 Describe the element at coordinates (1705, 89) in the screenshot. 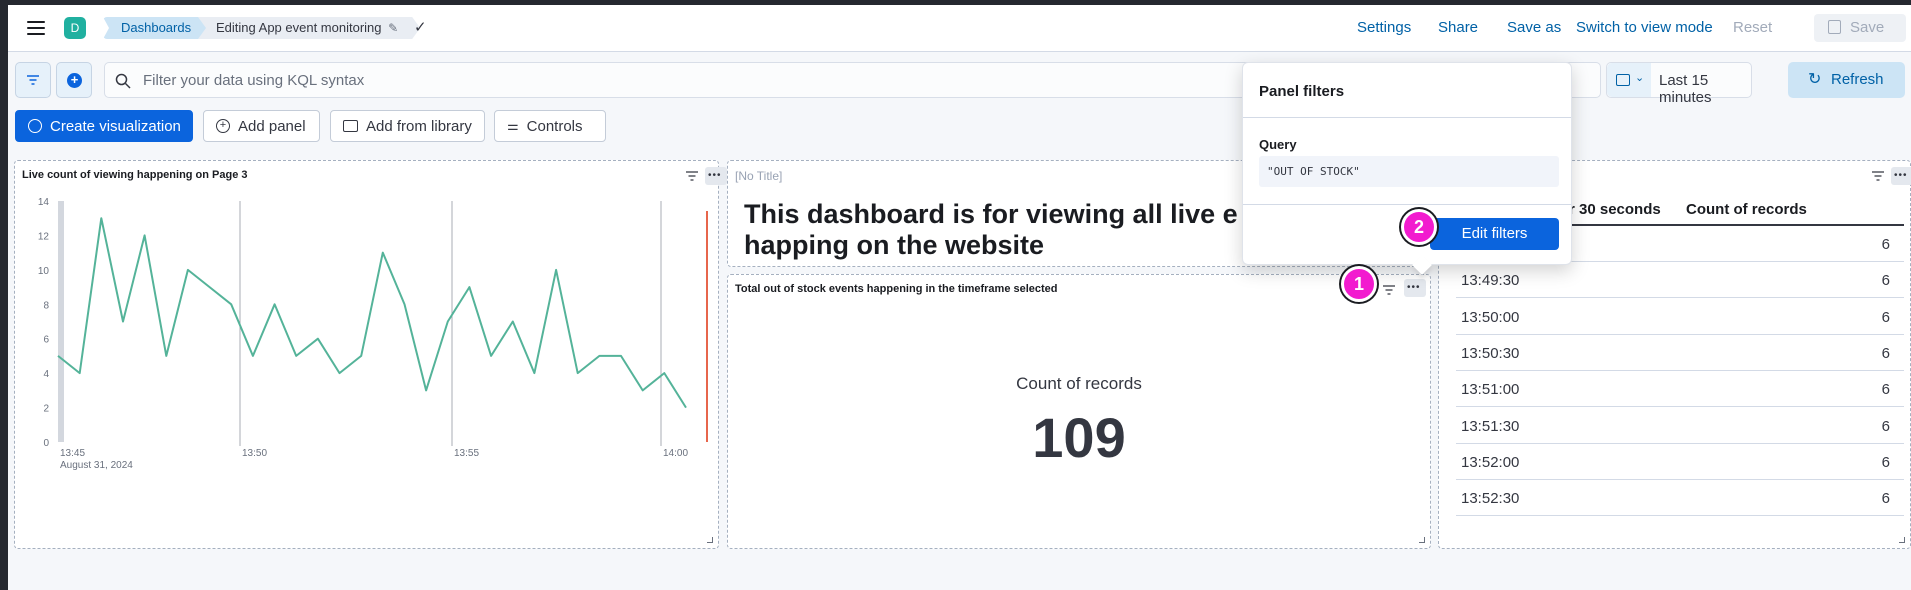

I see `time-range-label: Last 15 minutes` at that location.